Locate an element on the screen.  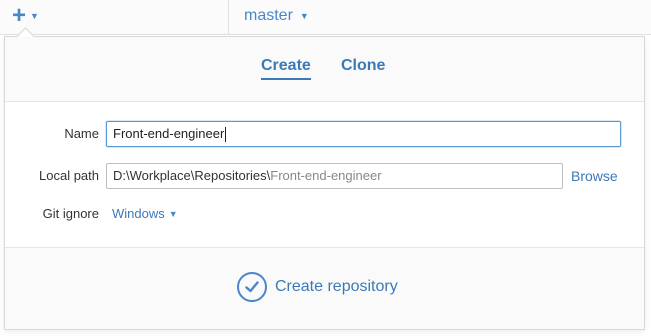
name-label: Name is located at coordinates (81, 133).